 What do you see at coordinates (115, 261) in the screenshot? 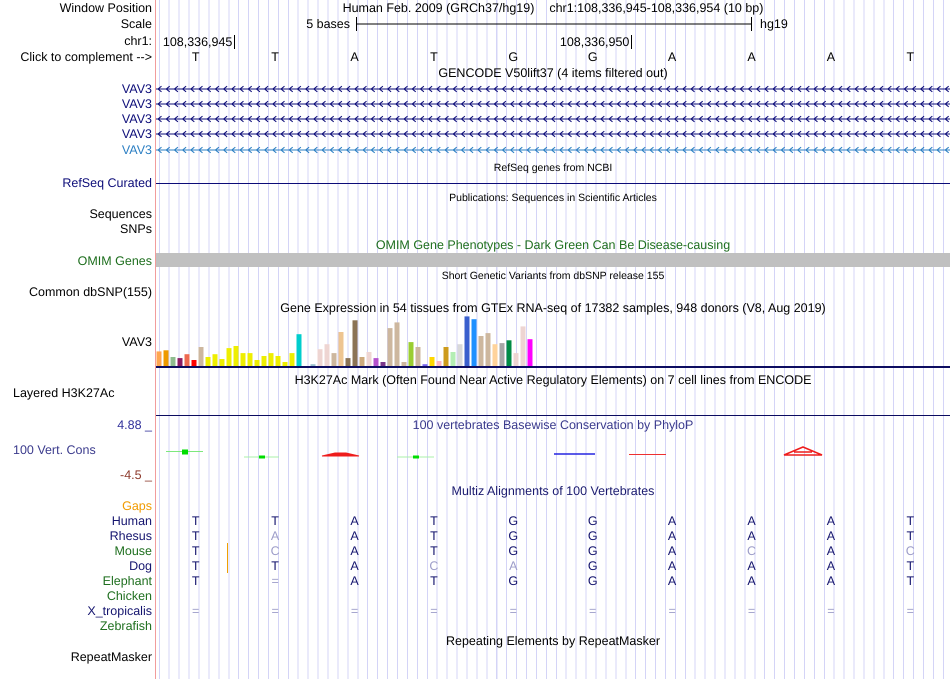
I see `track-label: OMIM Genes` at bounding box center [115, 261].